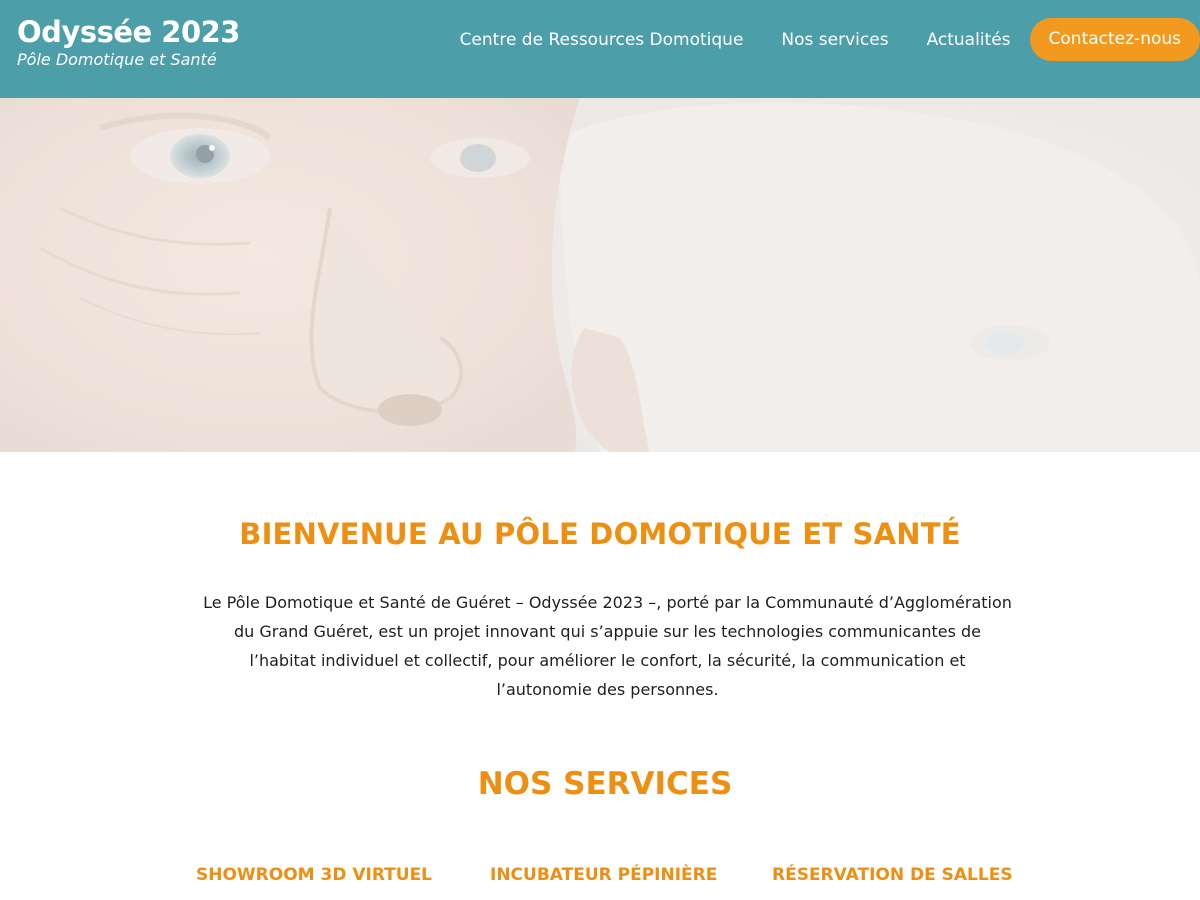 Image resolution: width=1200 pixels, height=900 pixels. I want to click on nav-item-actualites: Actualités, so click(969, 40).